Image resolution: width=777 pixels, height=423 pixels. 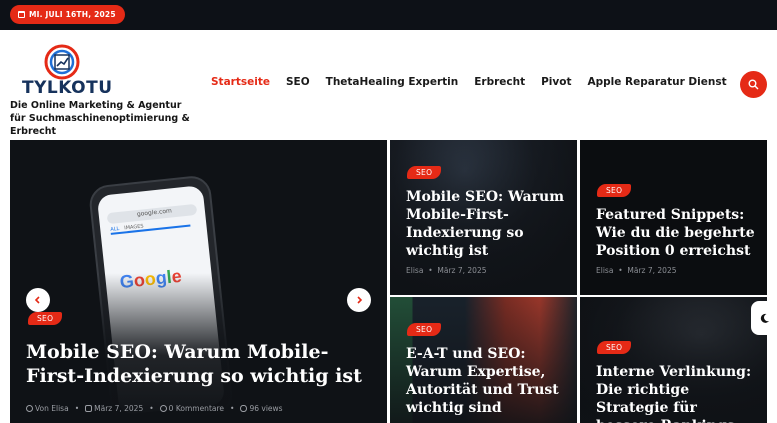 I want to click on nav-item-apple-reparatur: Apple Reparatur Dienst, so click(x=656, y=82).